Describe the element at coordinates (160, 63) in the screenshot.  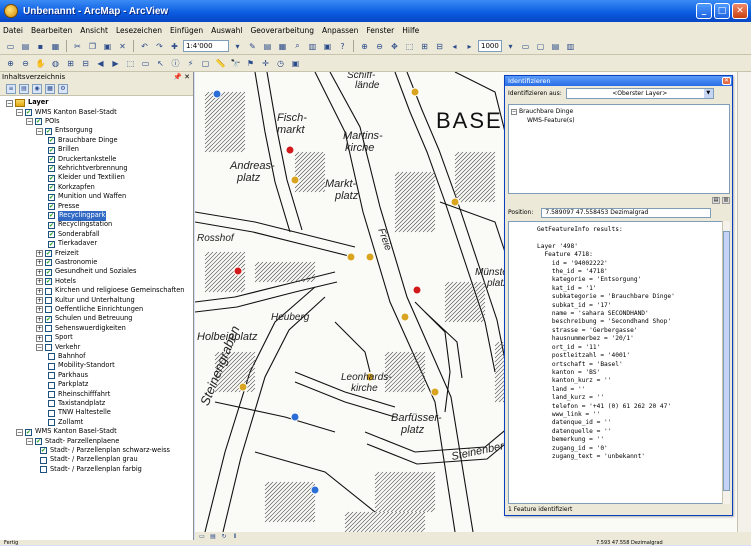
I see `select-elements-icon: ↖` at that location.